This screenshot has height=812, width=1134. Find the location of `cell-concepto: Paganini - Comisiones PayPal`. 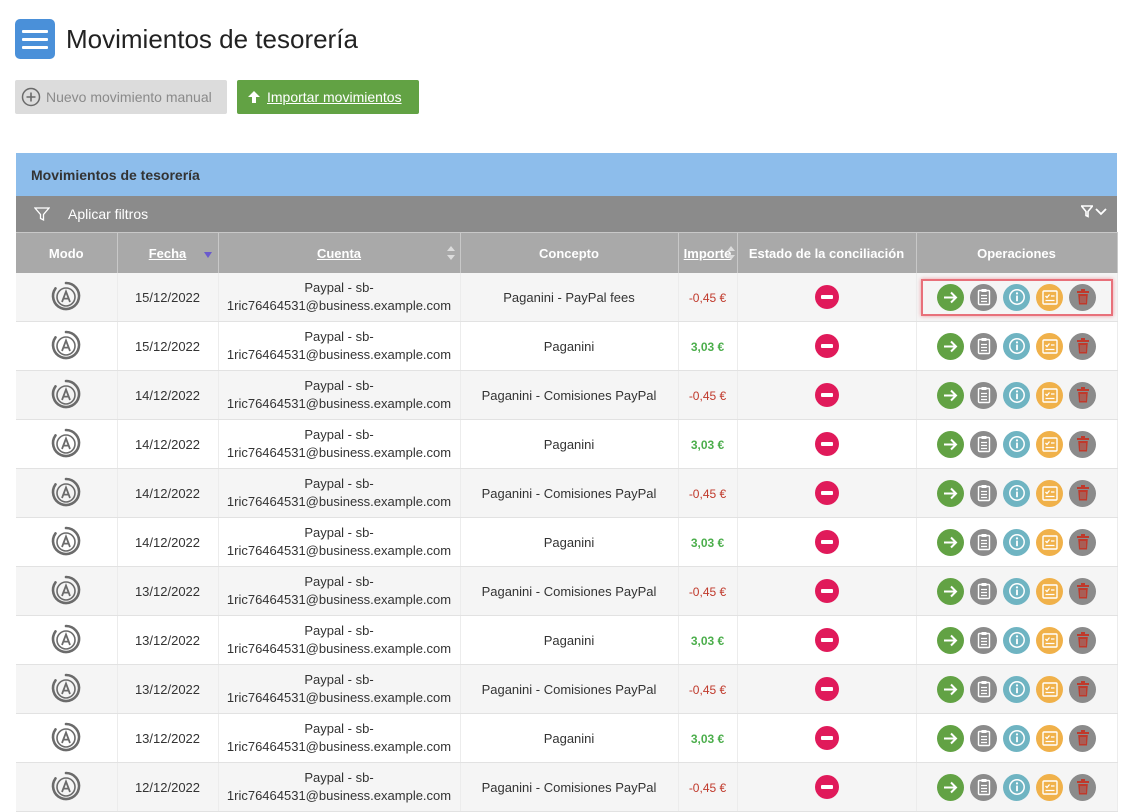

cell-concepto: Paganini - Comisiones PayPal is located at coordinates (569, 787).